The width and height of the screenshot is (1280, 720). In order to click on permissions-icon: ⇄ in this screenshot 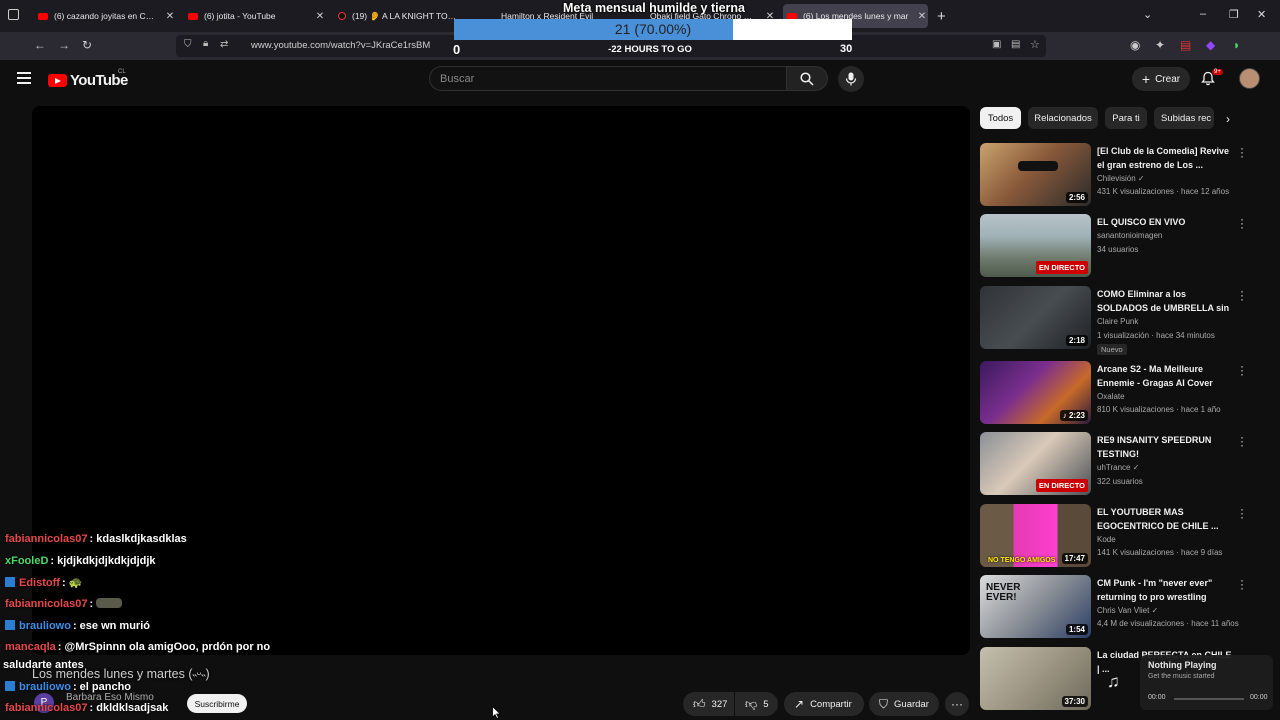, I will do `click(224, 44)`.